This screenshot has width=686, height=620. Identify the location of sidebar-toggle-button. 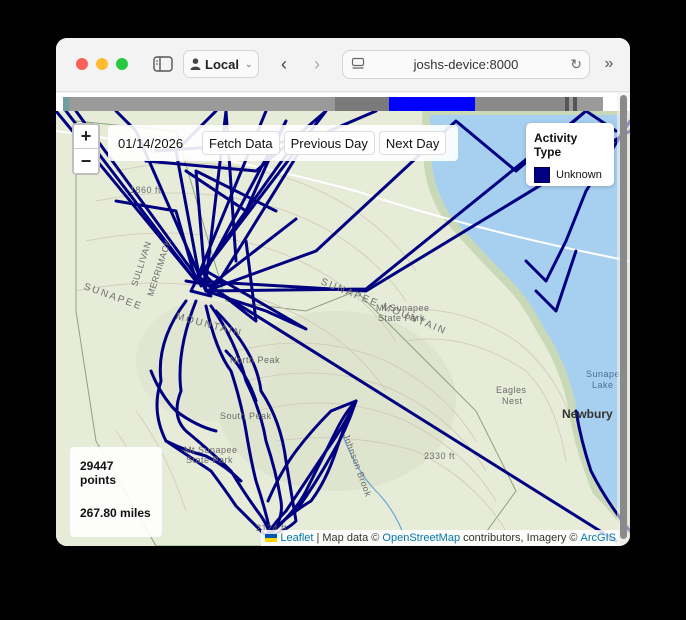
(163, 64).